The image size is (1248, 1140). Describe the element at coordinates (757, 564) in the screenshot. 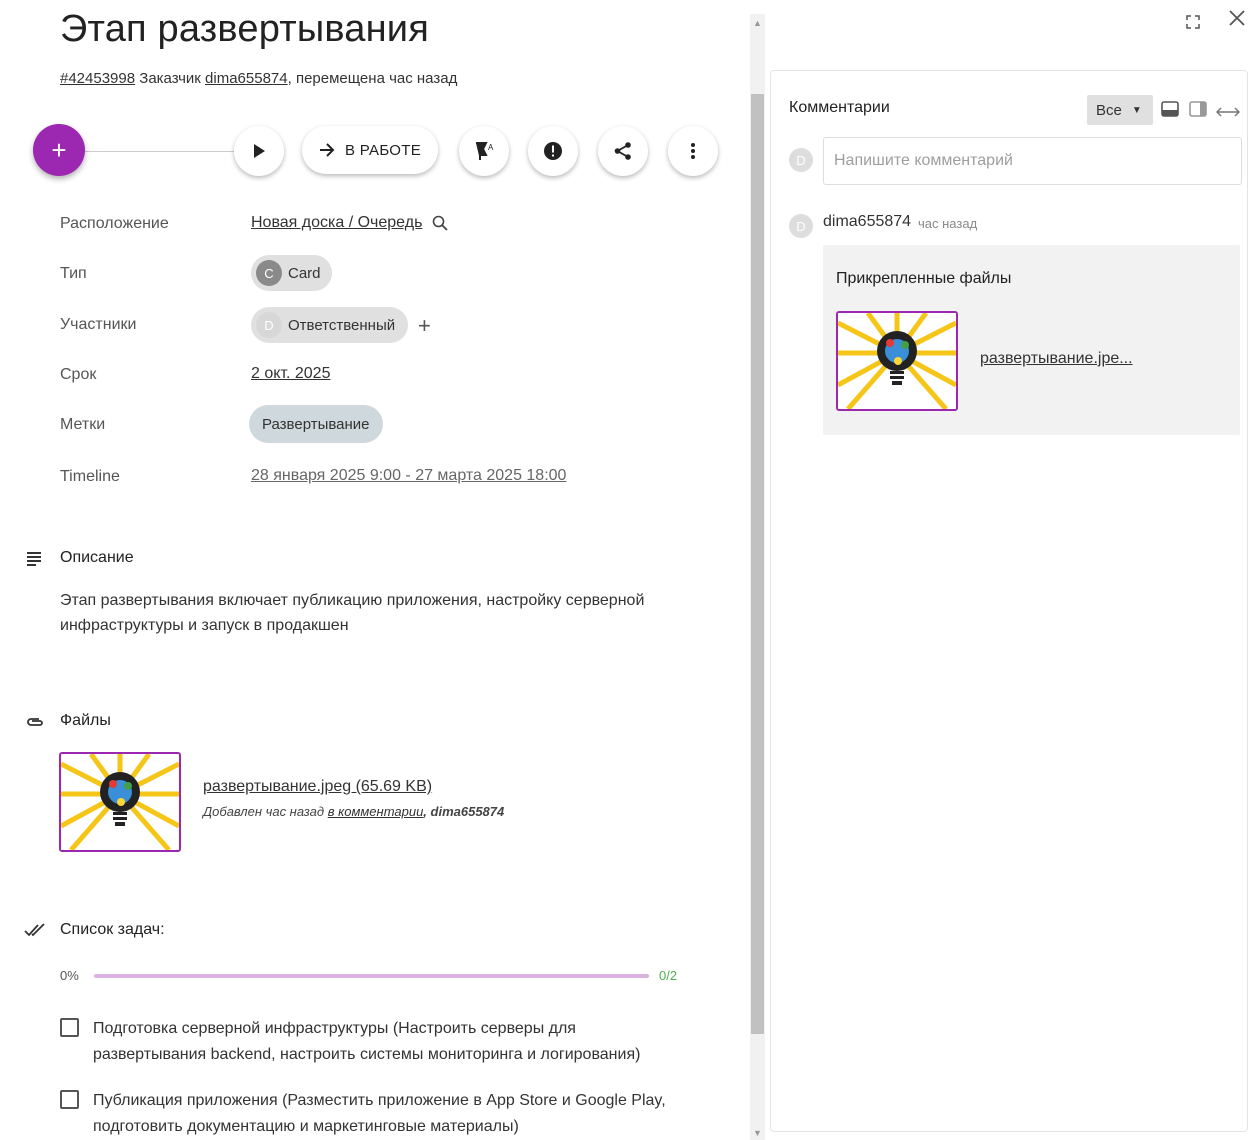

I see `scrollbar-thumb` at that location.